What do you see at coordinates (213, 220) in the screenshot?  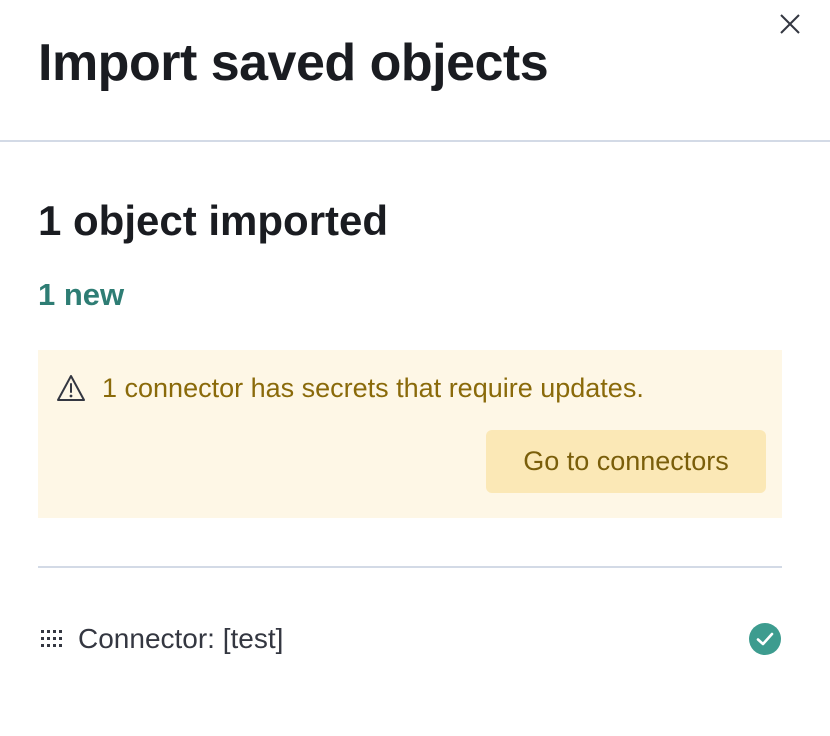 I see `import-result-title: 1 object imported` at bounding box center [213, 220].